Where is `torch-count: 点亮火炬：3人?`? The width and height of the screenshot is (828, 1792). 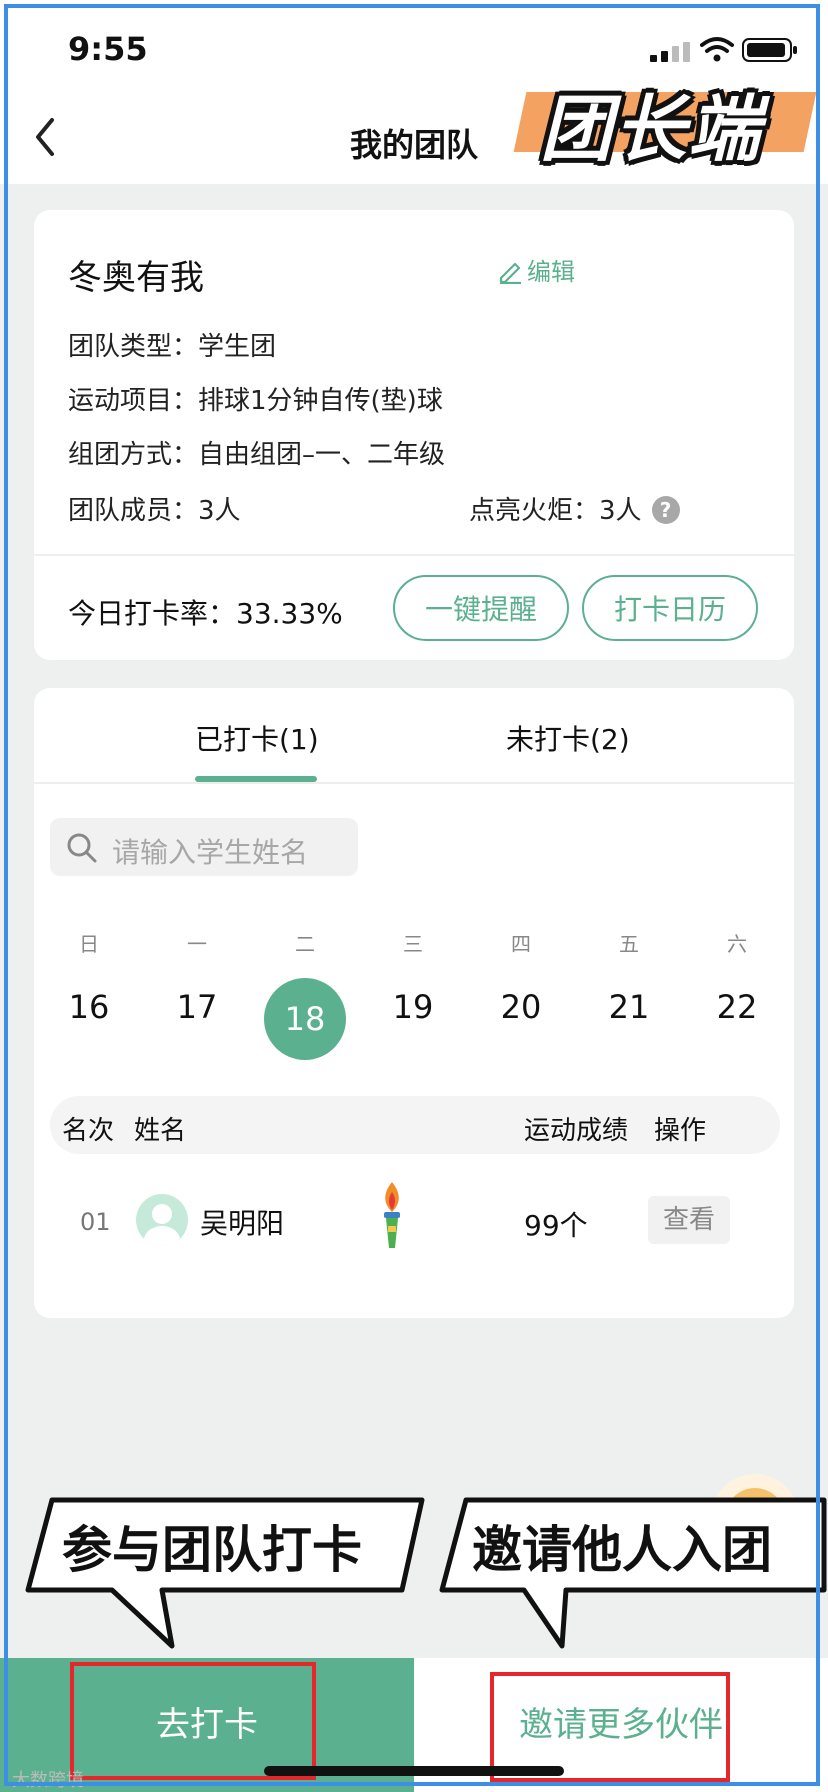
torch-count: 点亮火炬：3人? is located at coordinates (574, 508).